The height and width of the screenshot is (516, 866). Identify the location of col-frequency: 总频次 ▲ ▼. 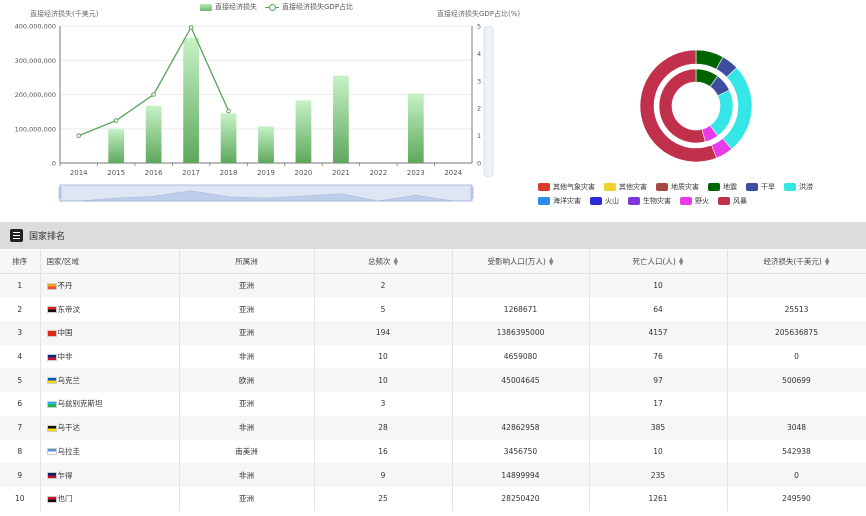
(383, 262).